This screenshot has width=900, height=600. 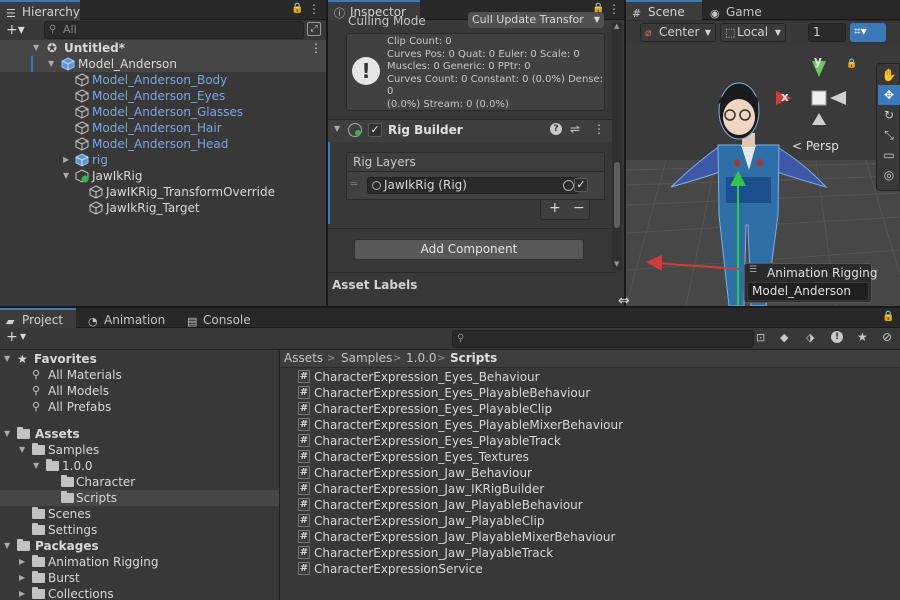 What do you see at coordinates (868, 32) in the screenshot?
I see `grid-snap-toggle: ⌗▾` at bounding box center [868, 32].